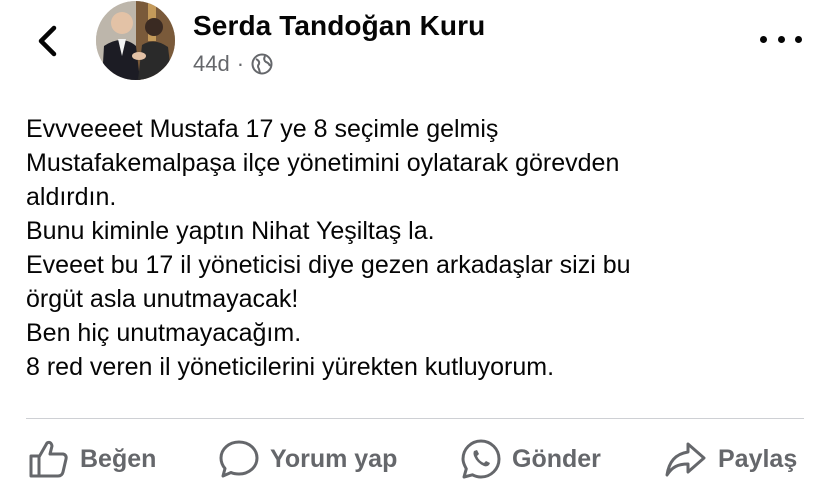 Image resolution: width=828 pixels, height=493 pixels. What do you see at coordinates (481, 459) in the screenshot?
I see `whatsapp-icon` at bounding box center [481, 459].